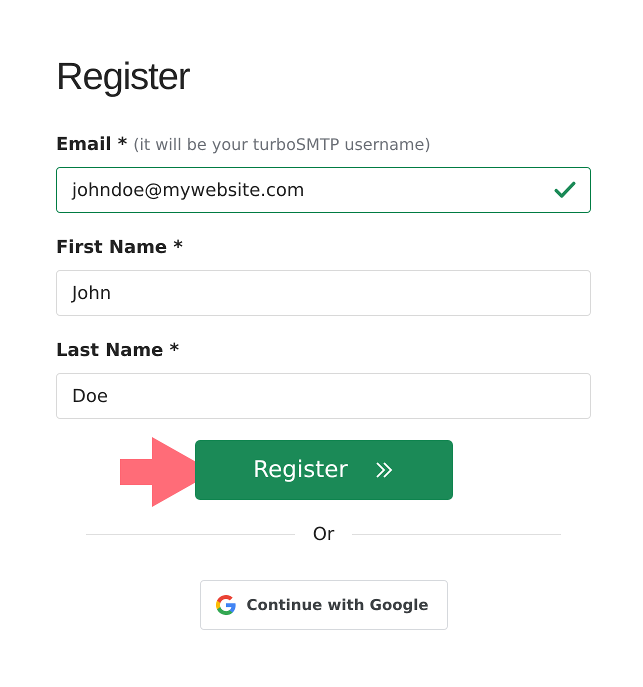 The width and height of the screenshot is (643, 687). Describe the element at coordinates (324, 605) in the screenshot. I see `google-button: Continue with Google` at that location.